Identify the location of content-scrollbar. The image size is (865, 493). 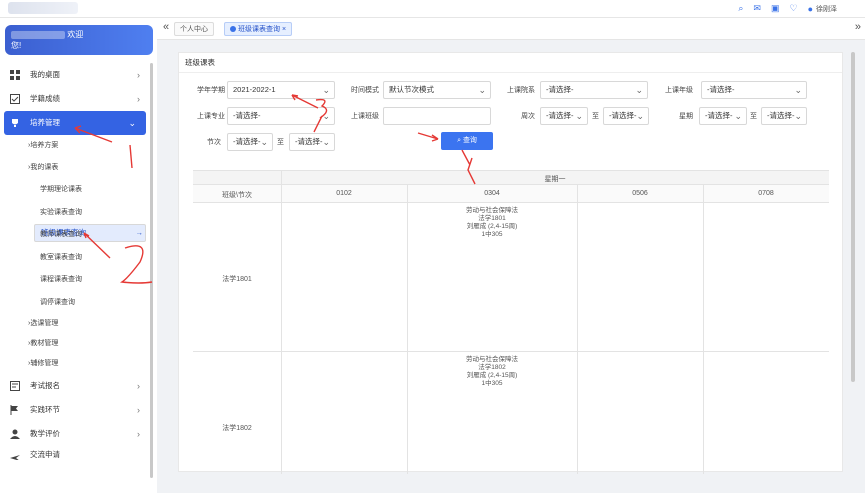
(853, 217).